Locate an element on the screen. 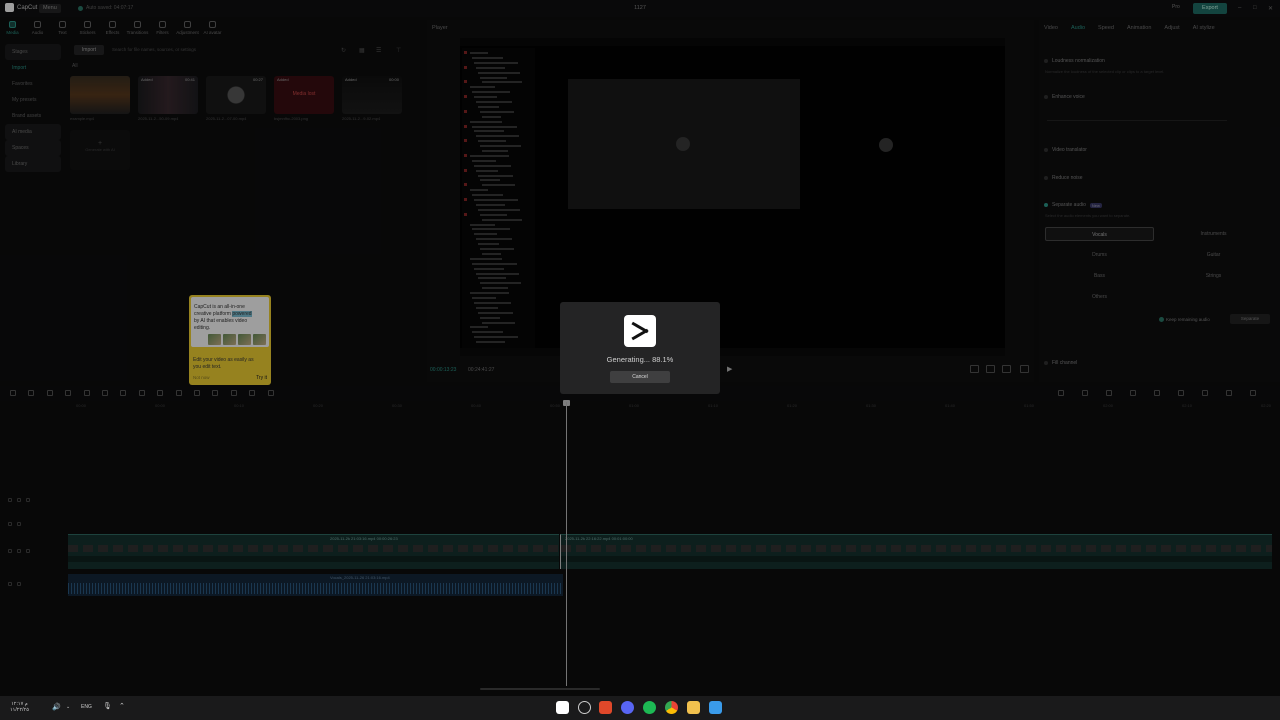 This screenshot has height=720, width=1280. chrome-icon is located at coordinates (671, 707).